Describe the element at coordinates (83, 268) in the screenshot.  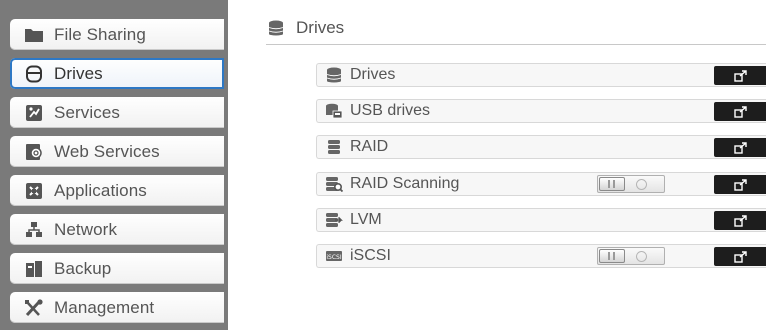
I see `sidebar-item-label: Backup` at that location.